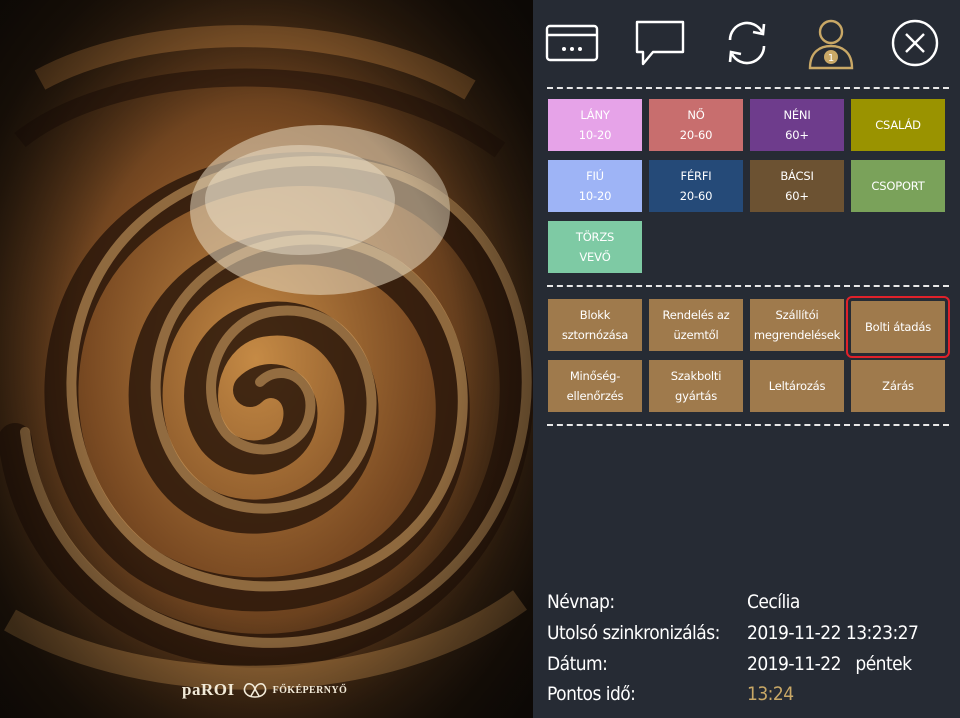 This screenshot has height=718, width=960. I want to click on customer-tile: TÖRZS VEVŐ, so click(595, 247).